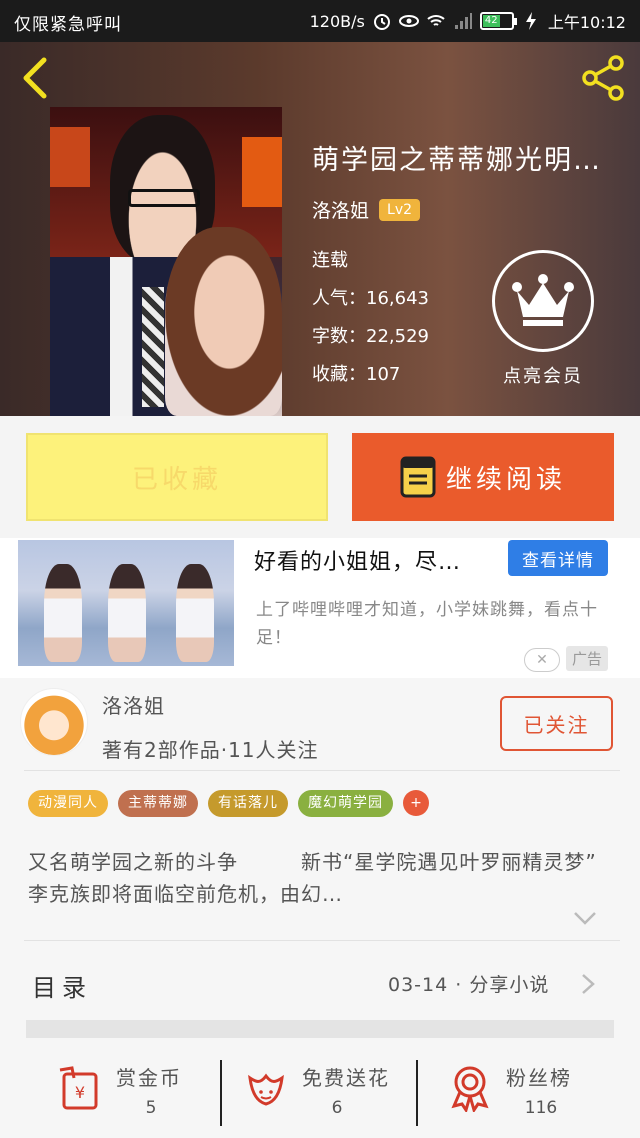 The image size is (640, 1138). I want to click on tag-list: 动漫同人 主蒂蒂娜 有话落儿 魔幻萌学园 +, so click(228, 803).